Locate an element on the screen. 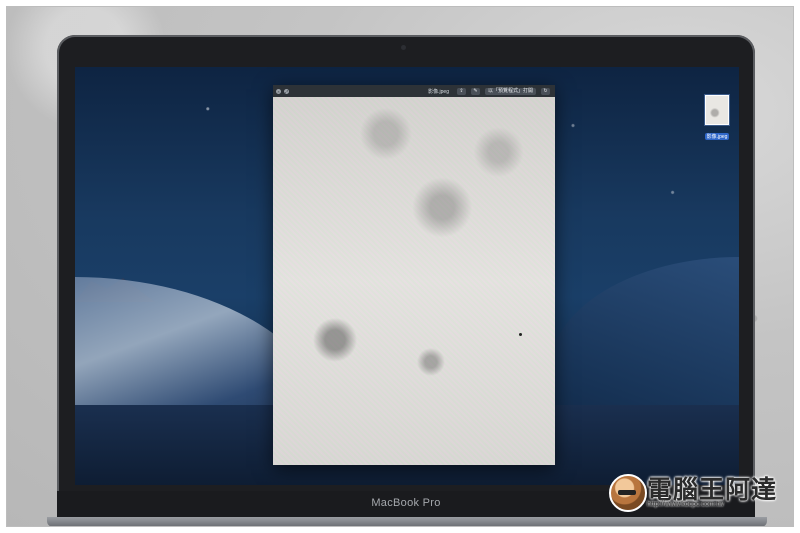 This screenshot has width=800, height=533. close-icon: × is located at coordinates (278, 91).